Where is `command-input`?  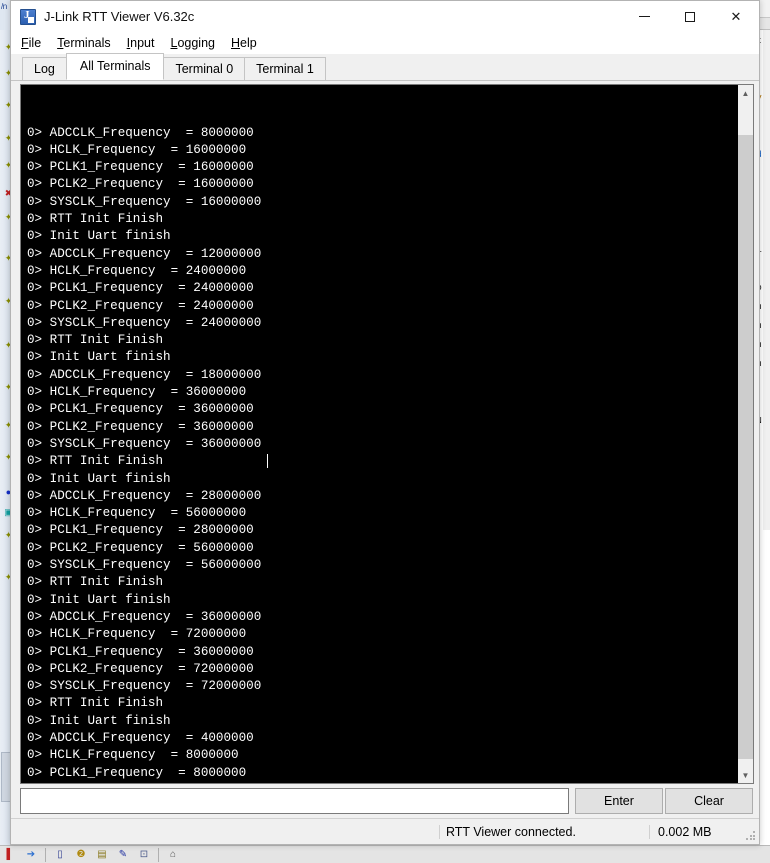
command-input is located at coordinates (294, 800).